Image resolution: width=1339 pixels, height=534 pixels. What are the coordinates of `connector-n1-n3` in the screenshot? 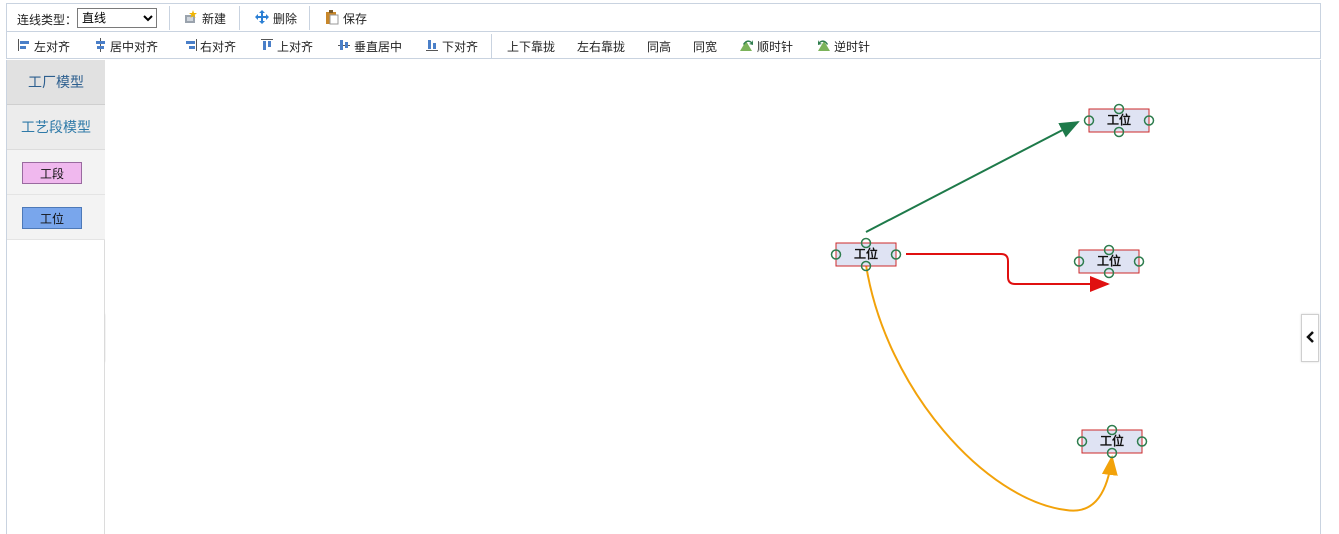 It's located at (1008, 272).